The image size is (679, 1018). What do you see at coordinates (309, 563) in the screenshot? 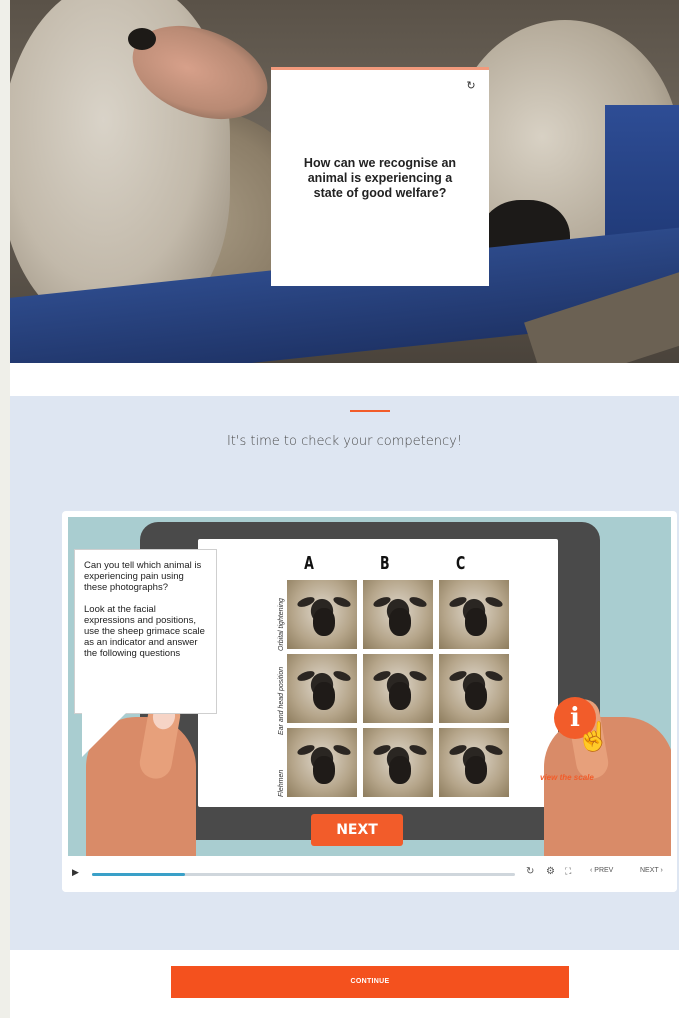
I see `column-label-a: A` at bounding box center [309, 563].